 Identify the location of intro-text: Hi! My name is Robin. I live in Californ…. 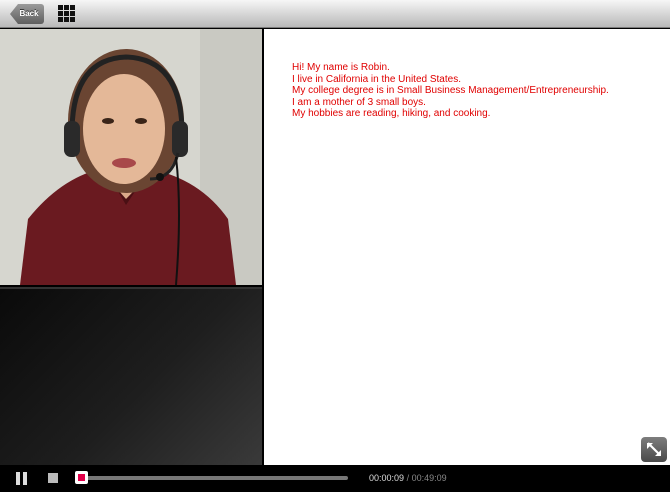
(450, 91).